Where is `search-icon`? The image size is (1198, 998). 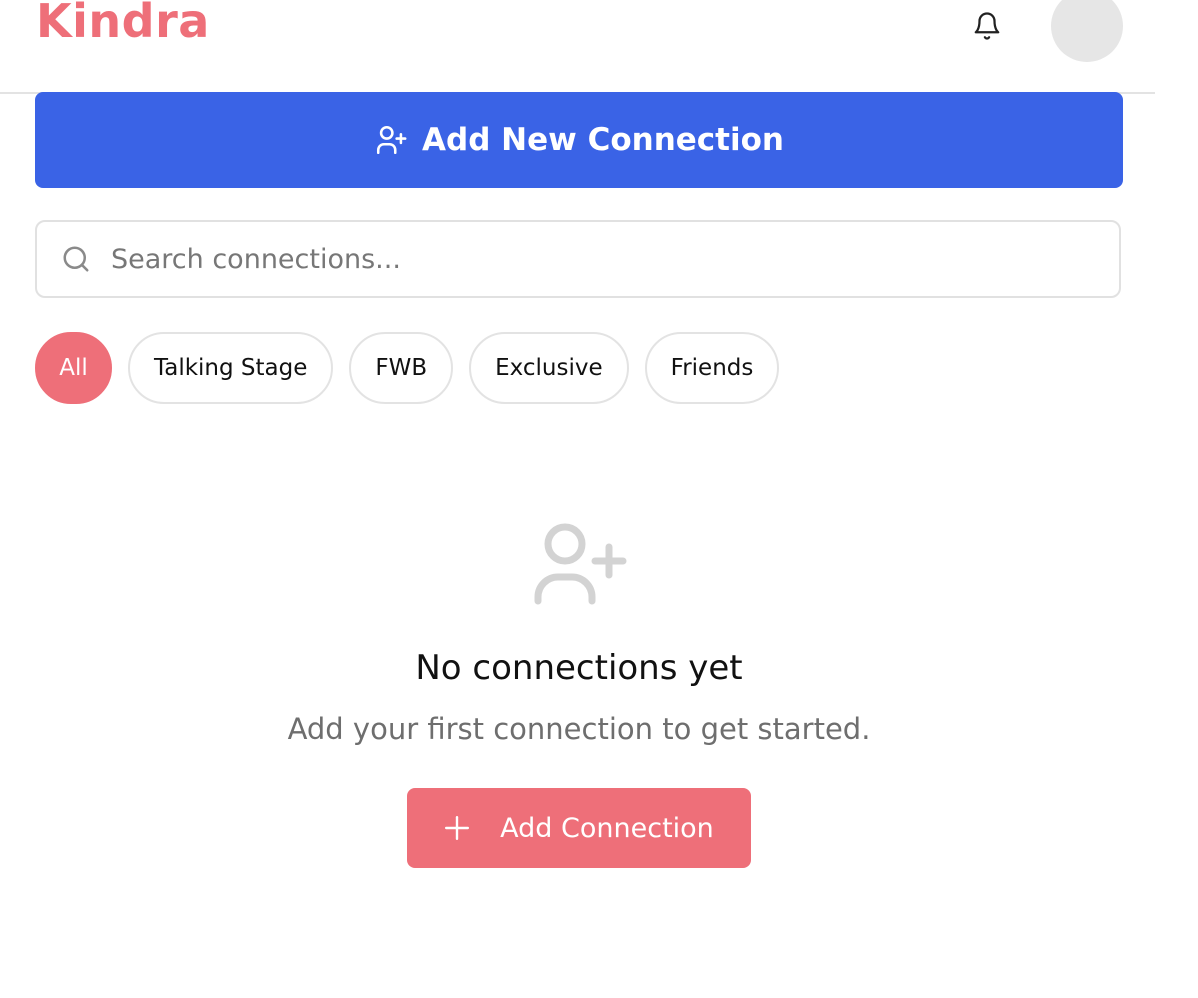
search-icon is located at coordinates (76, 259).